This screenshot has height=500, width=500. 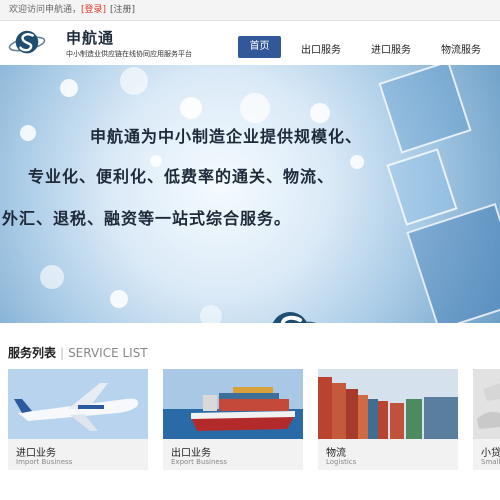 I want to click on service-card-subtitle: Small, so click(x=490, y=462).